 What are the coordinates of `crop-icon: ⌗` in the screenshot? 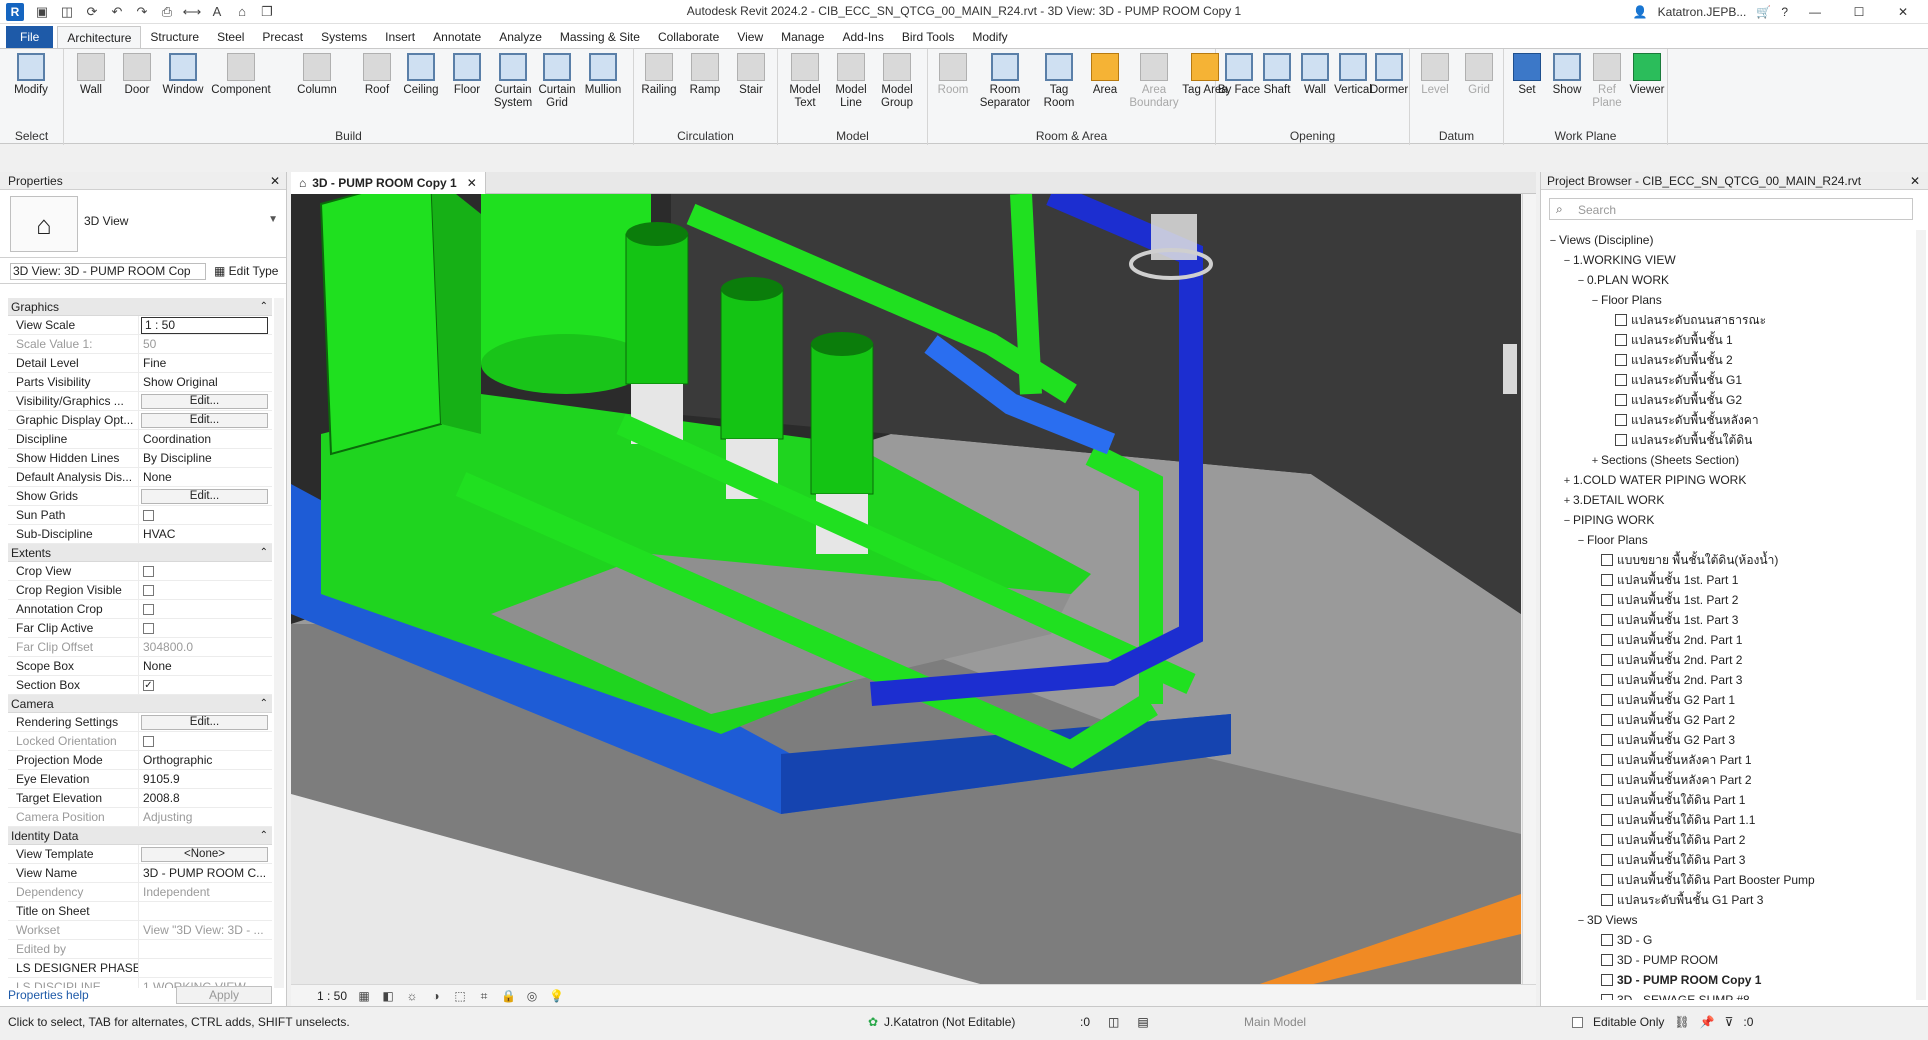 It's located at (484, 996).